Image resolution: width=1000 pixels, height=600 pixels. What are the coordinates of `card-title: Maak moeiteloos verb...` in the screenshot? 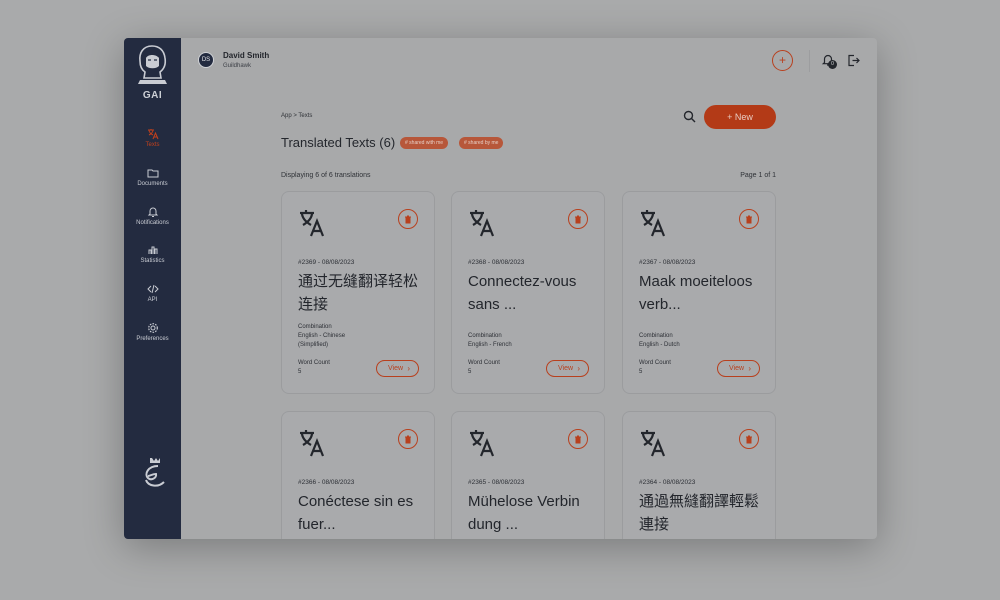 It's located at (696, 293).